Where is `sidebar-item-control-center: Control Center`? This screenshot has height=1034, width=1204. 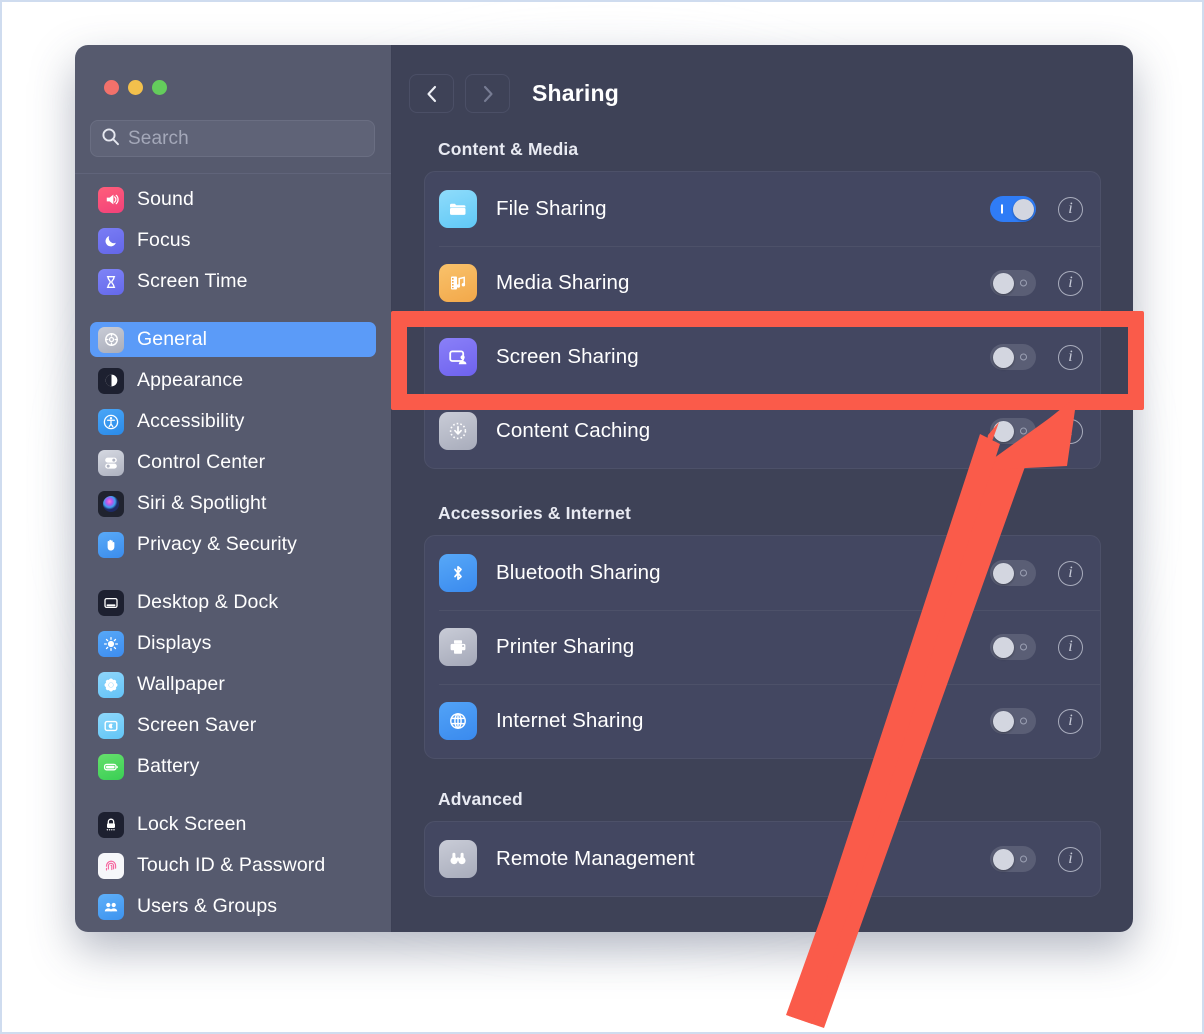 sidebar-item-control-center: Control Center is located at coordinates (233, 462).